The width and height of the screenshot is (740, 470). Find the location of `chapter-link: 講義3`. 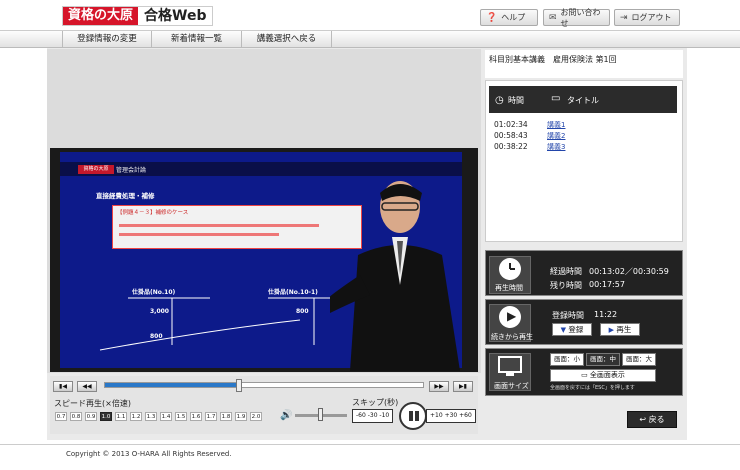

chapter-link: 講義3 is located at coordinates (556, 147).